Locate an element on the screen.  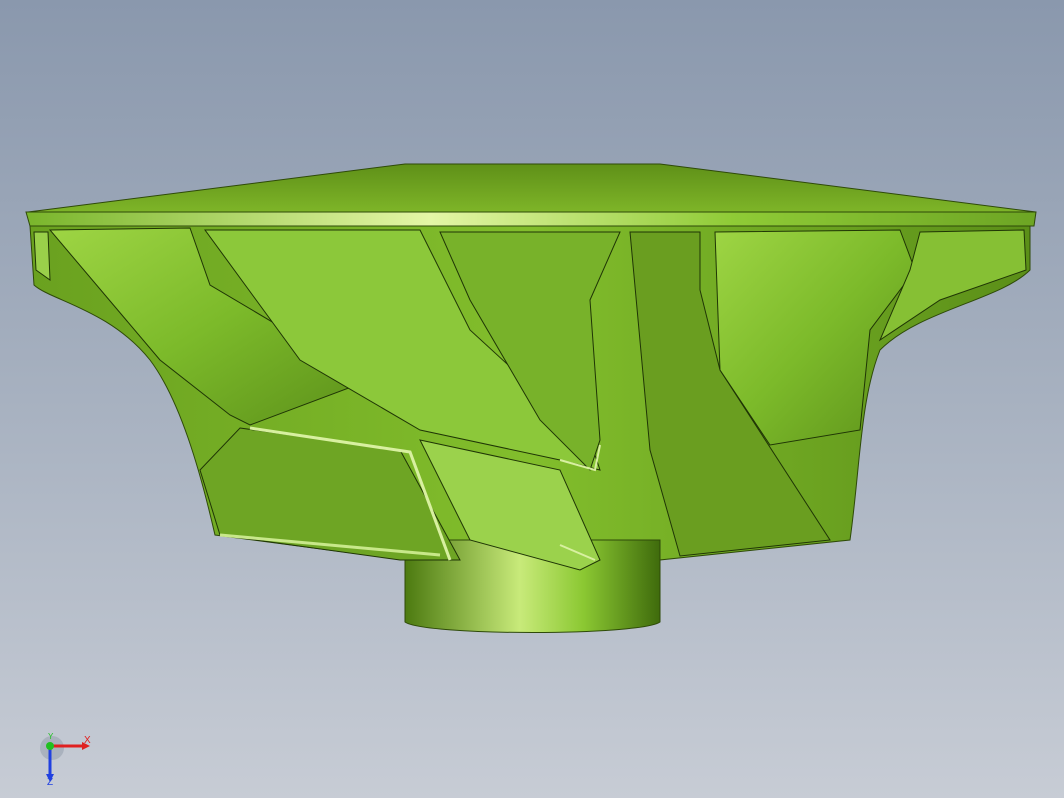
x-axis-label: X is located at coordinates (87, 740).